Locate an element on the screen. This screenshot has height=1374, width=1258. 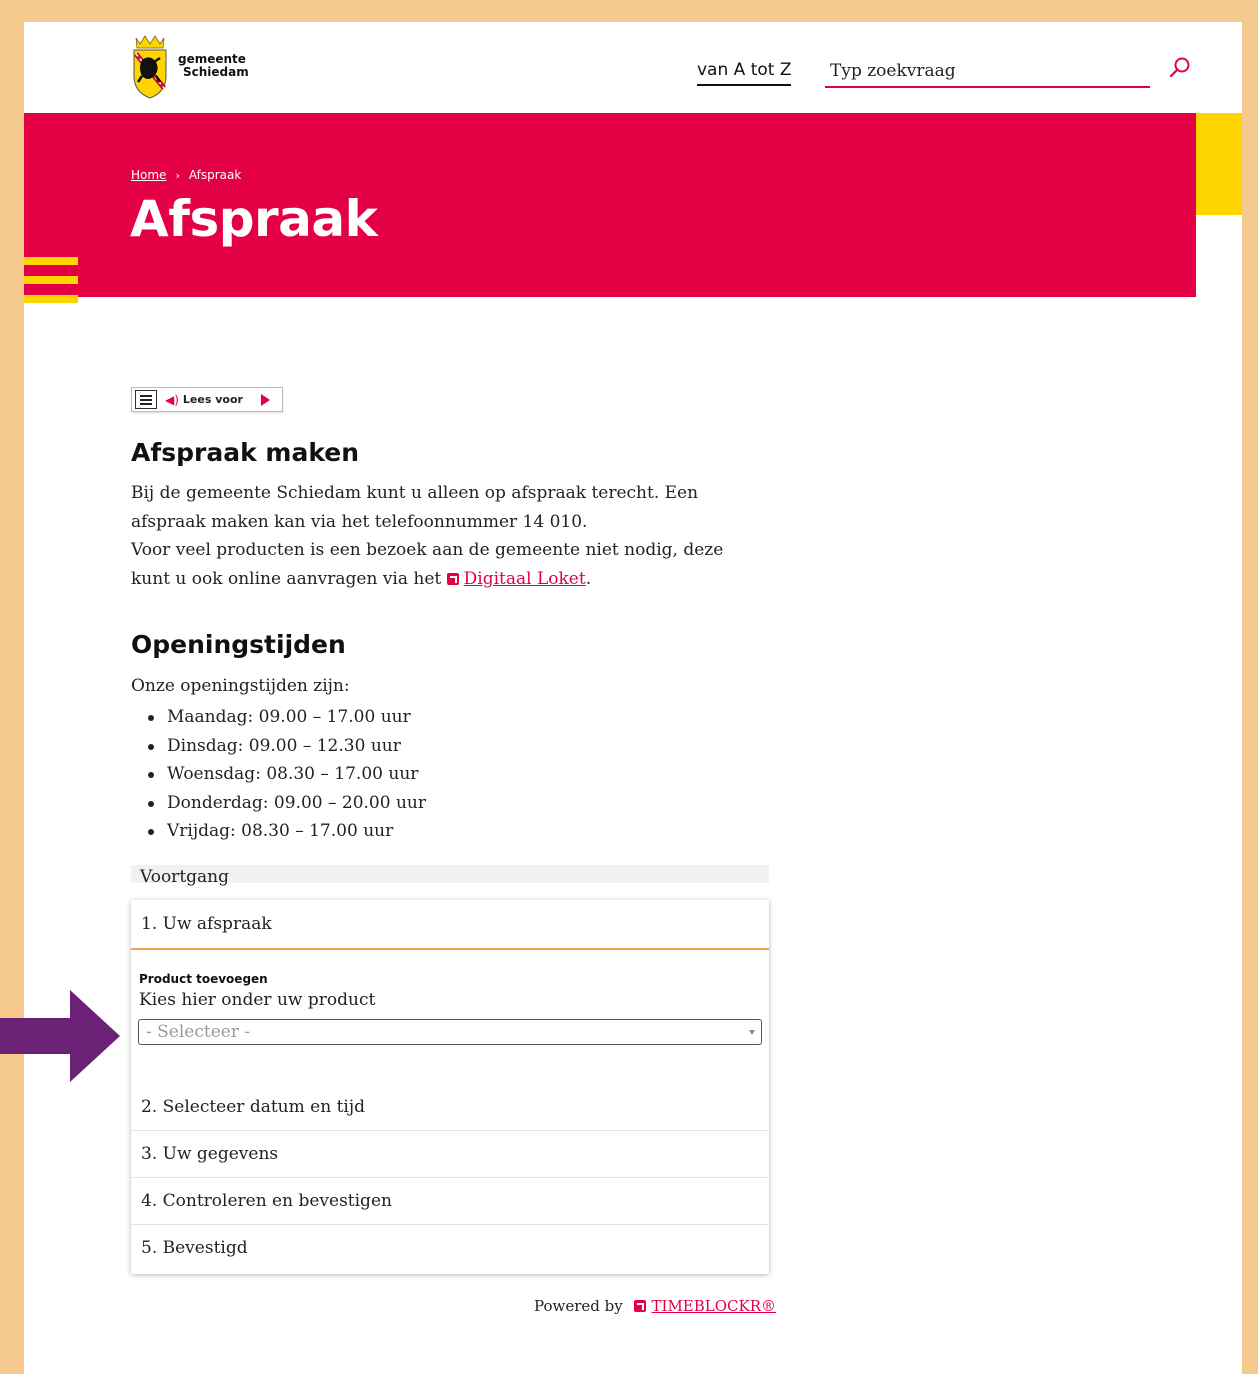
product-select-value: - Selecteer - is located at coordinates (198, 1032).